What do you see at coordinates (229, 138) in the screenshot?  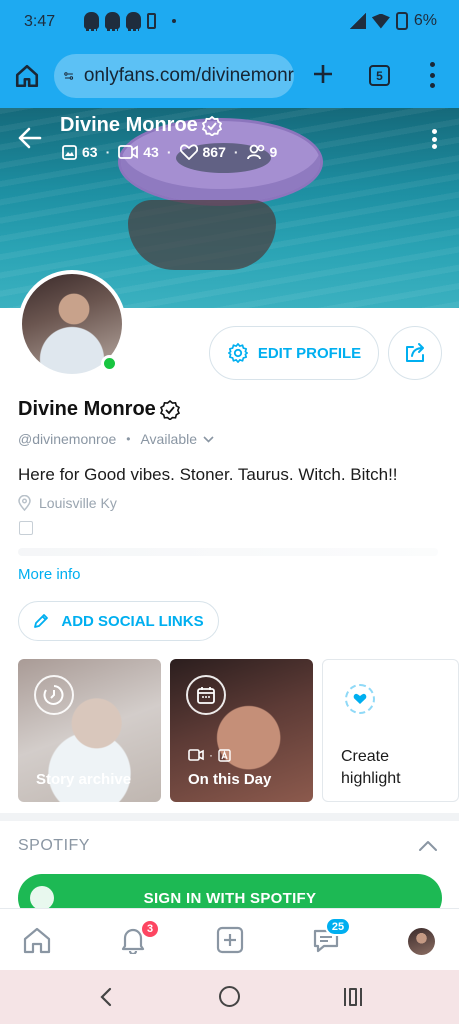 I see `cover-header: Divine Monroe 63 · 43 · 867 · 9` at bounding box center [229, 138].